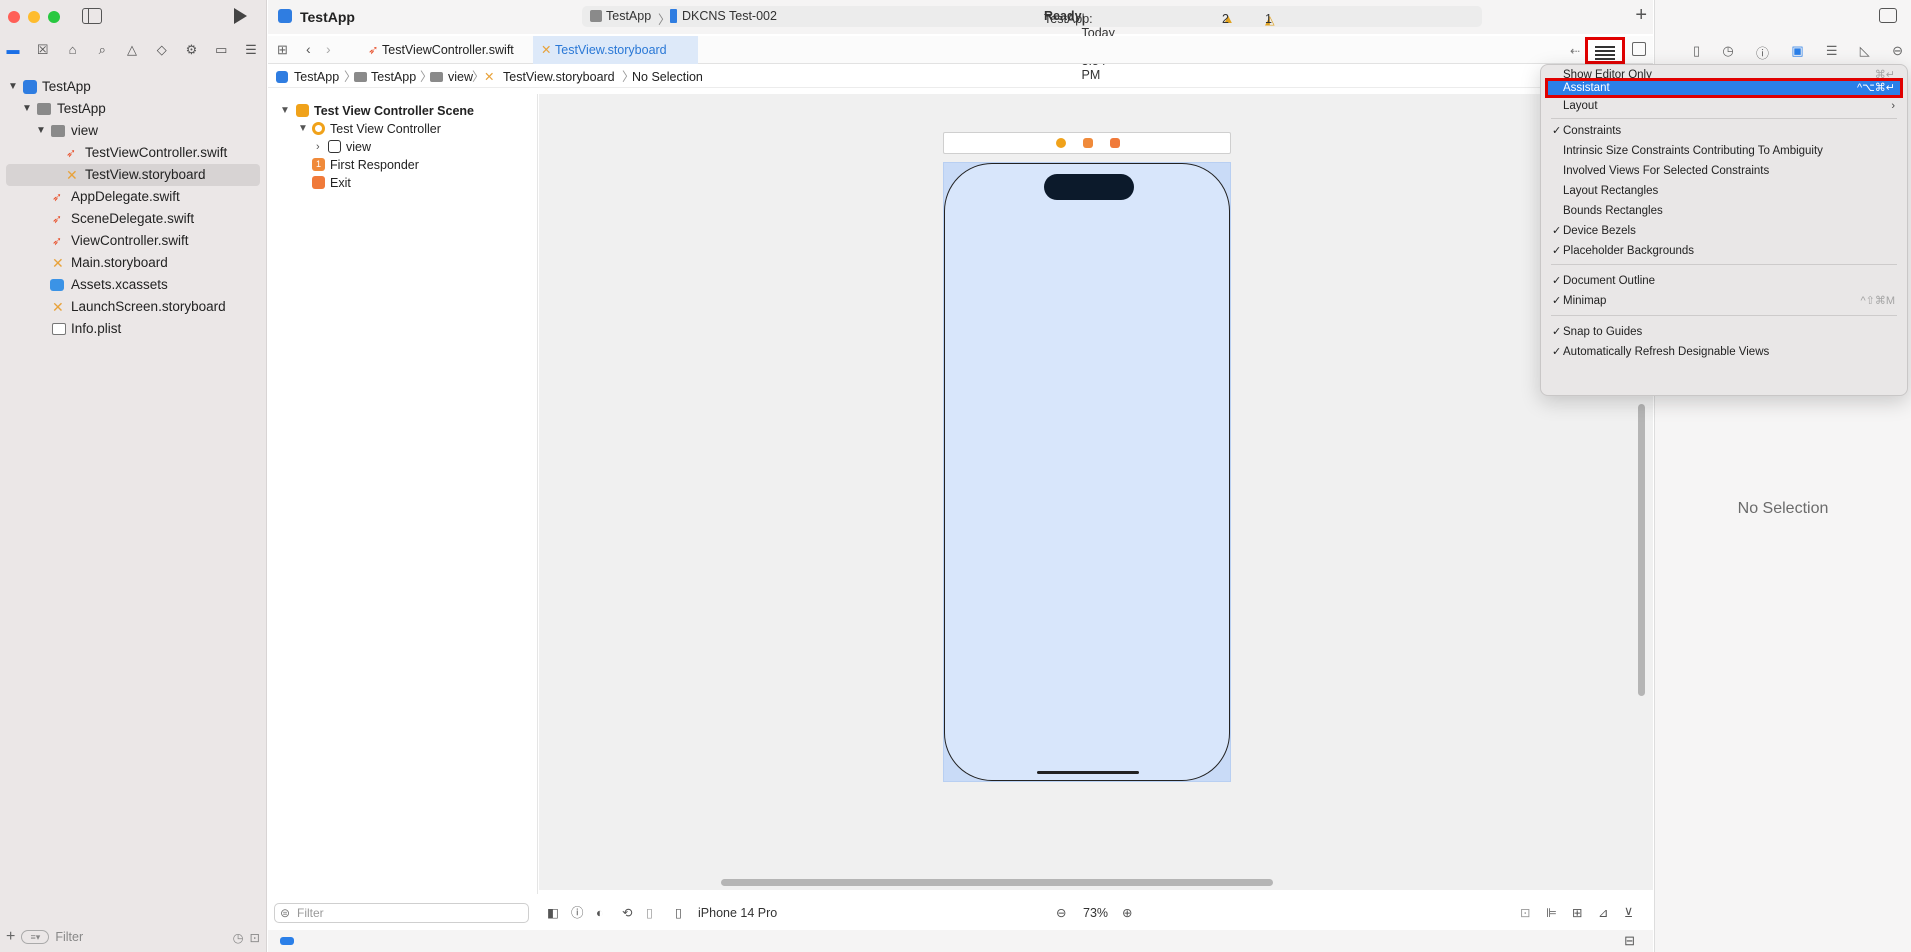  What do you see at coordinates (35, 937) in the screenshot?
I see `filter-options-icon: ≡▾` at bounding box center [35, 937].